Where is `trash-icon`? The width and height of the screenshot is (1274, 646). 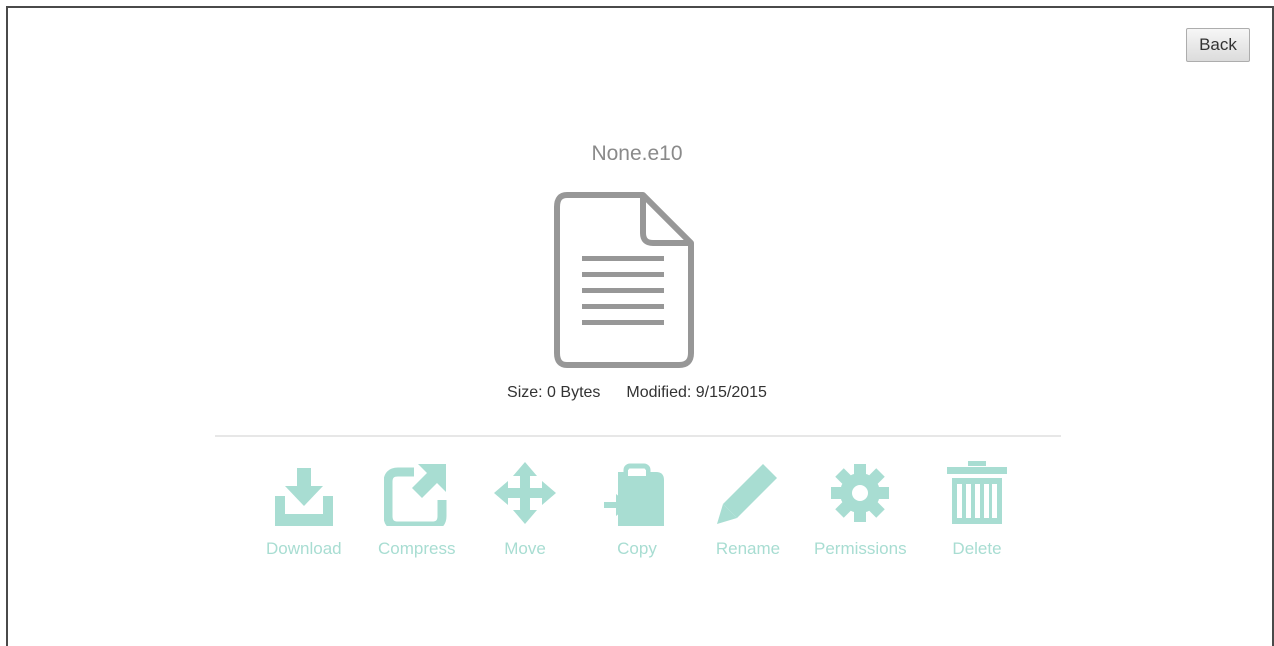
trash-icon is located at coordinates (977, 492).